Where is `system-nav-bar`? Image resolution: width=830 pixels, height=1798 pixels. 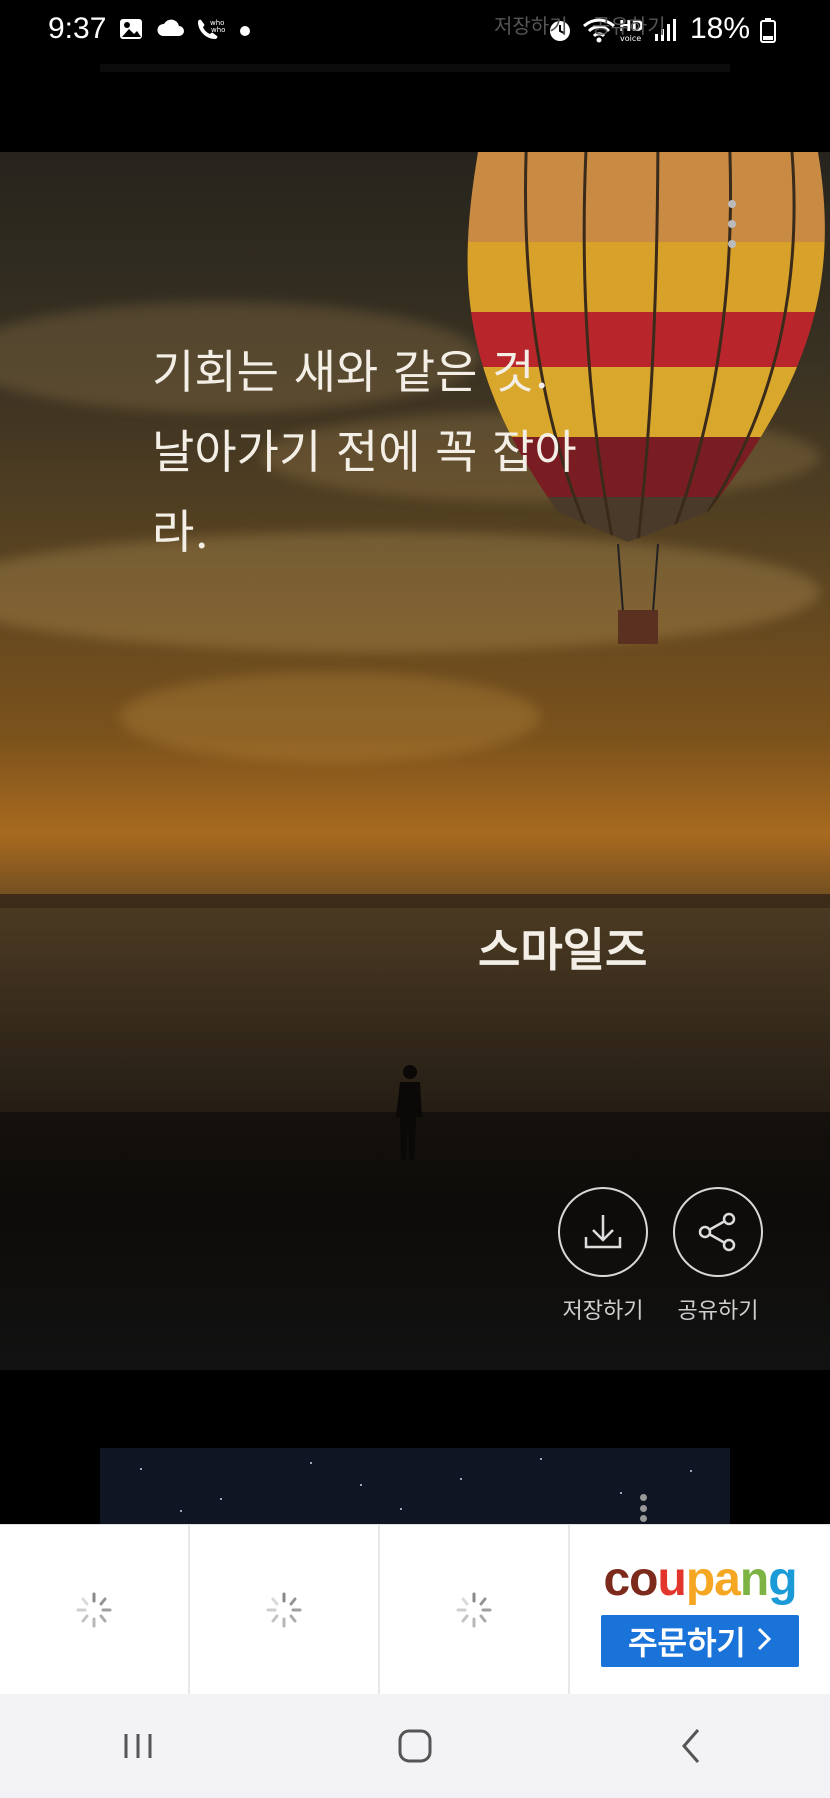 system-nav-bar is located at coordinates (415, 1746).